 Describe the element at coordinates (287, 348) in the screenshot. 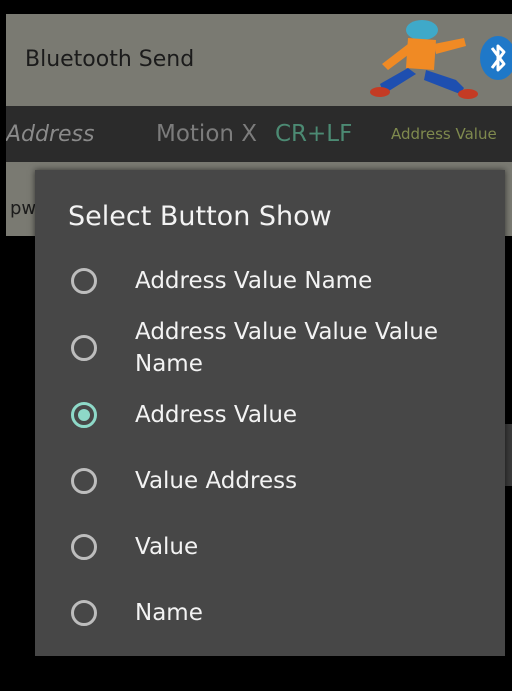

I see `option-label: Address Value Value Value Name` at that location.